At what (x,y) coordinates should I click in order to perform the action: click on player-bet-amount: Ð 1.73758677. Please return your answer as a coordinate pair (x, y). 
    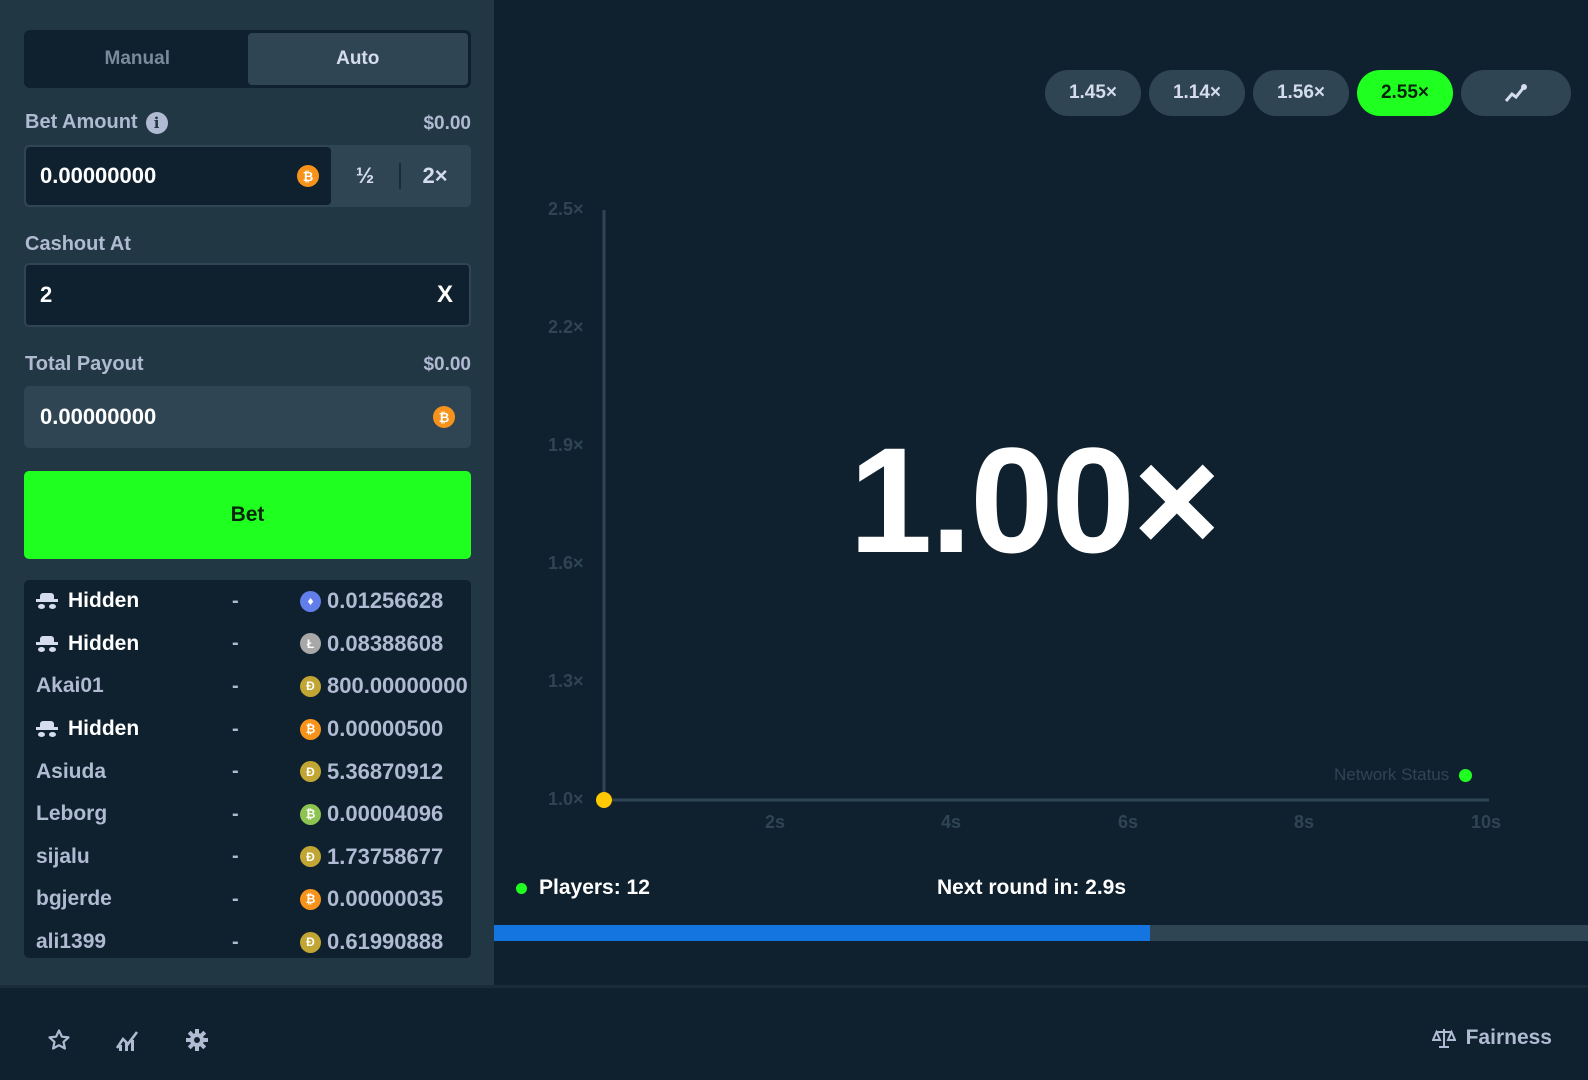
    Looking at the image, I should click on (371, 857).